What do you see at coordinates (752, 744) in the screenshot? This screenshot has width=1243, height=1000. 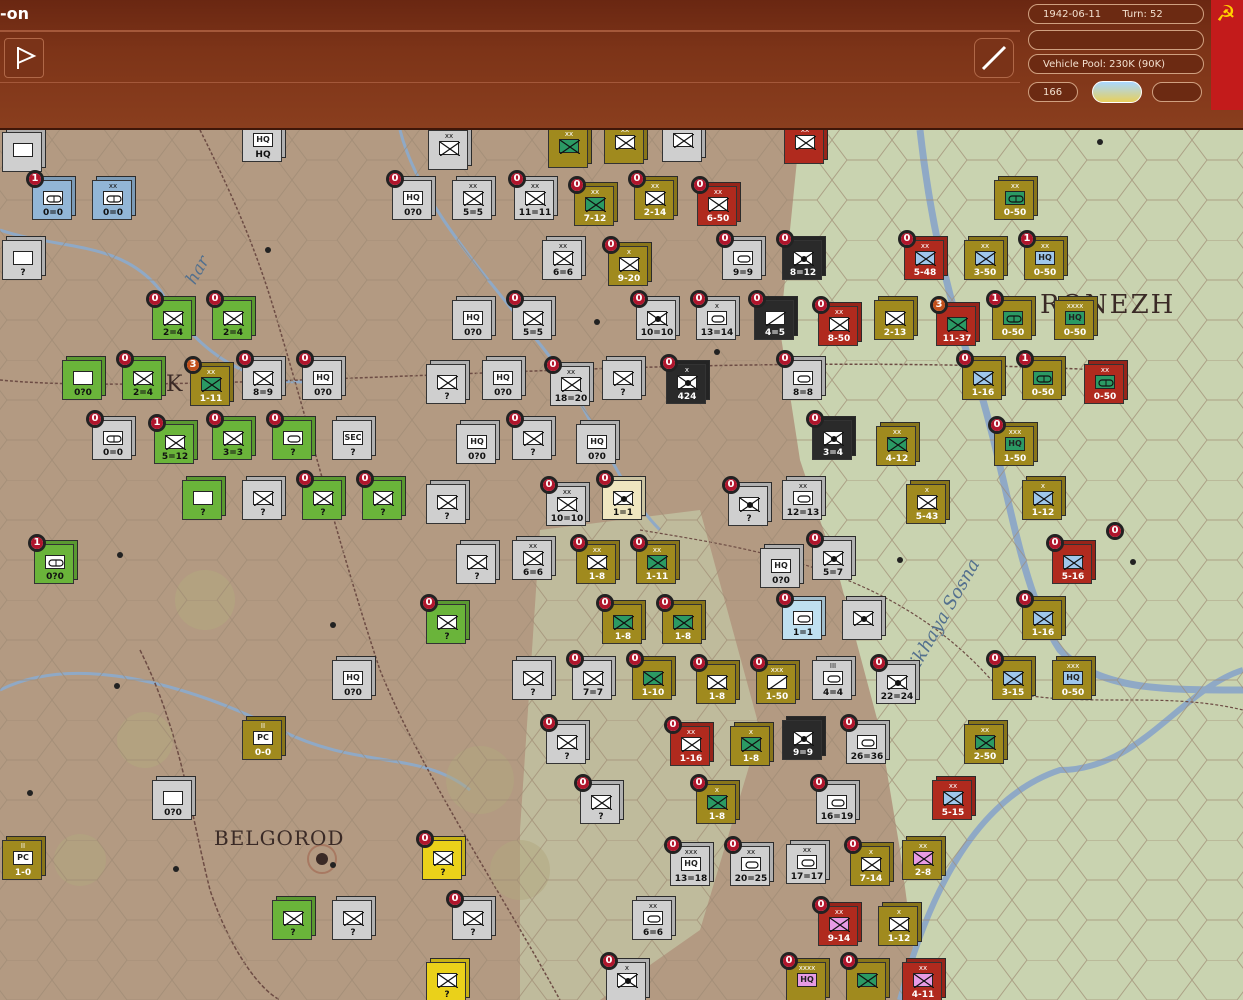 I see `unit-counter: x 1-8` at bounding box center [752, 744].